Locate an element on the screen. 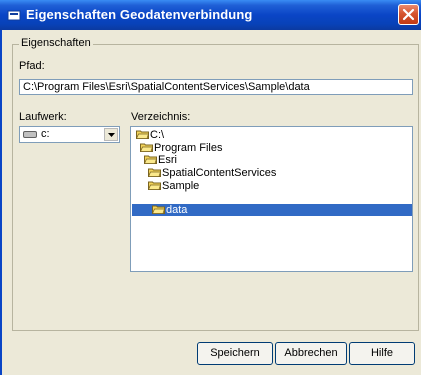 This screenshot has width=421, height=375. drive-label: Laufwerk: is located at coordinates (43, 117).